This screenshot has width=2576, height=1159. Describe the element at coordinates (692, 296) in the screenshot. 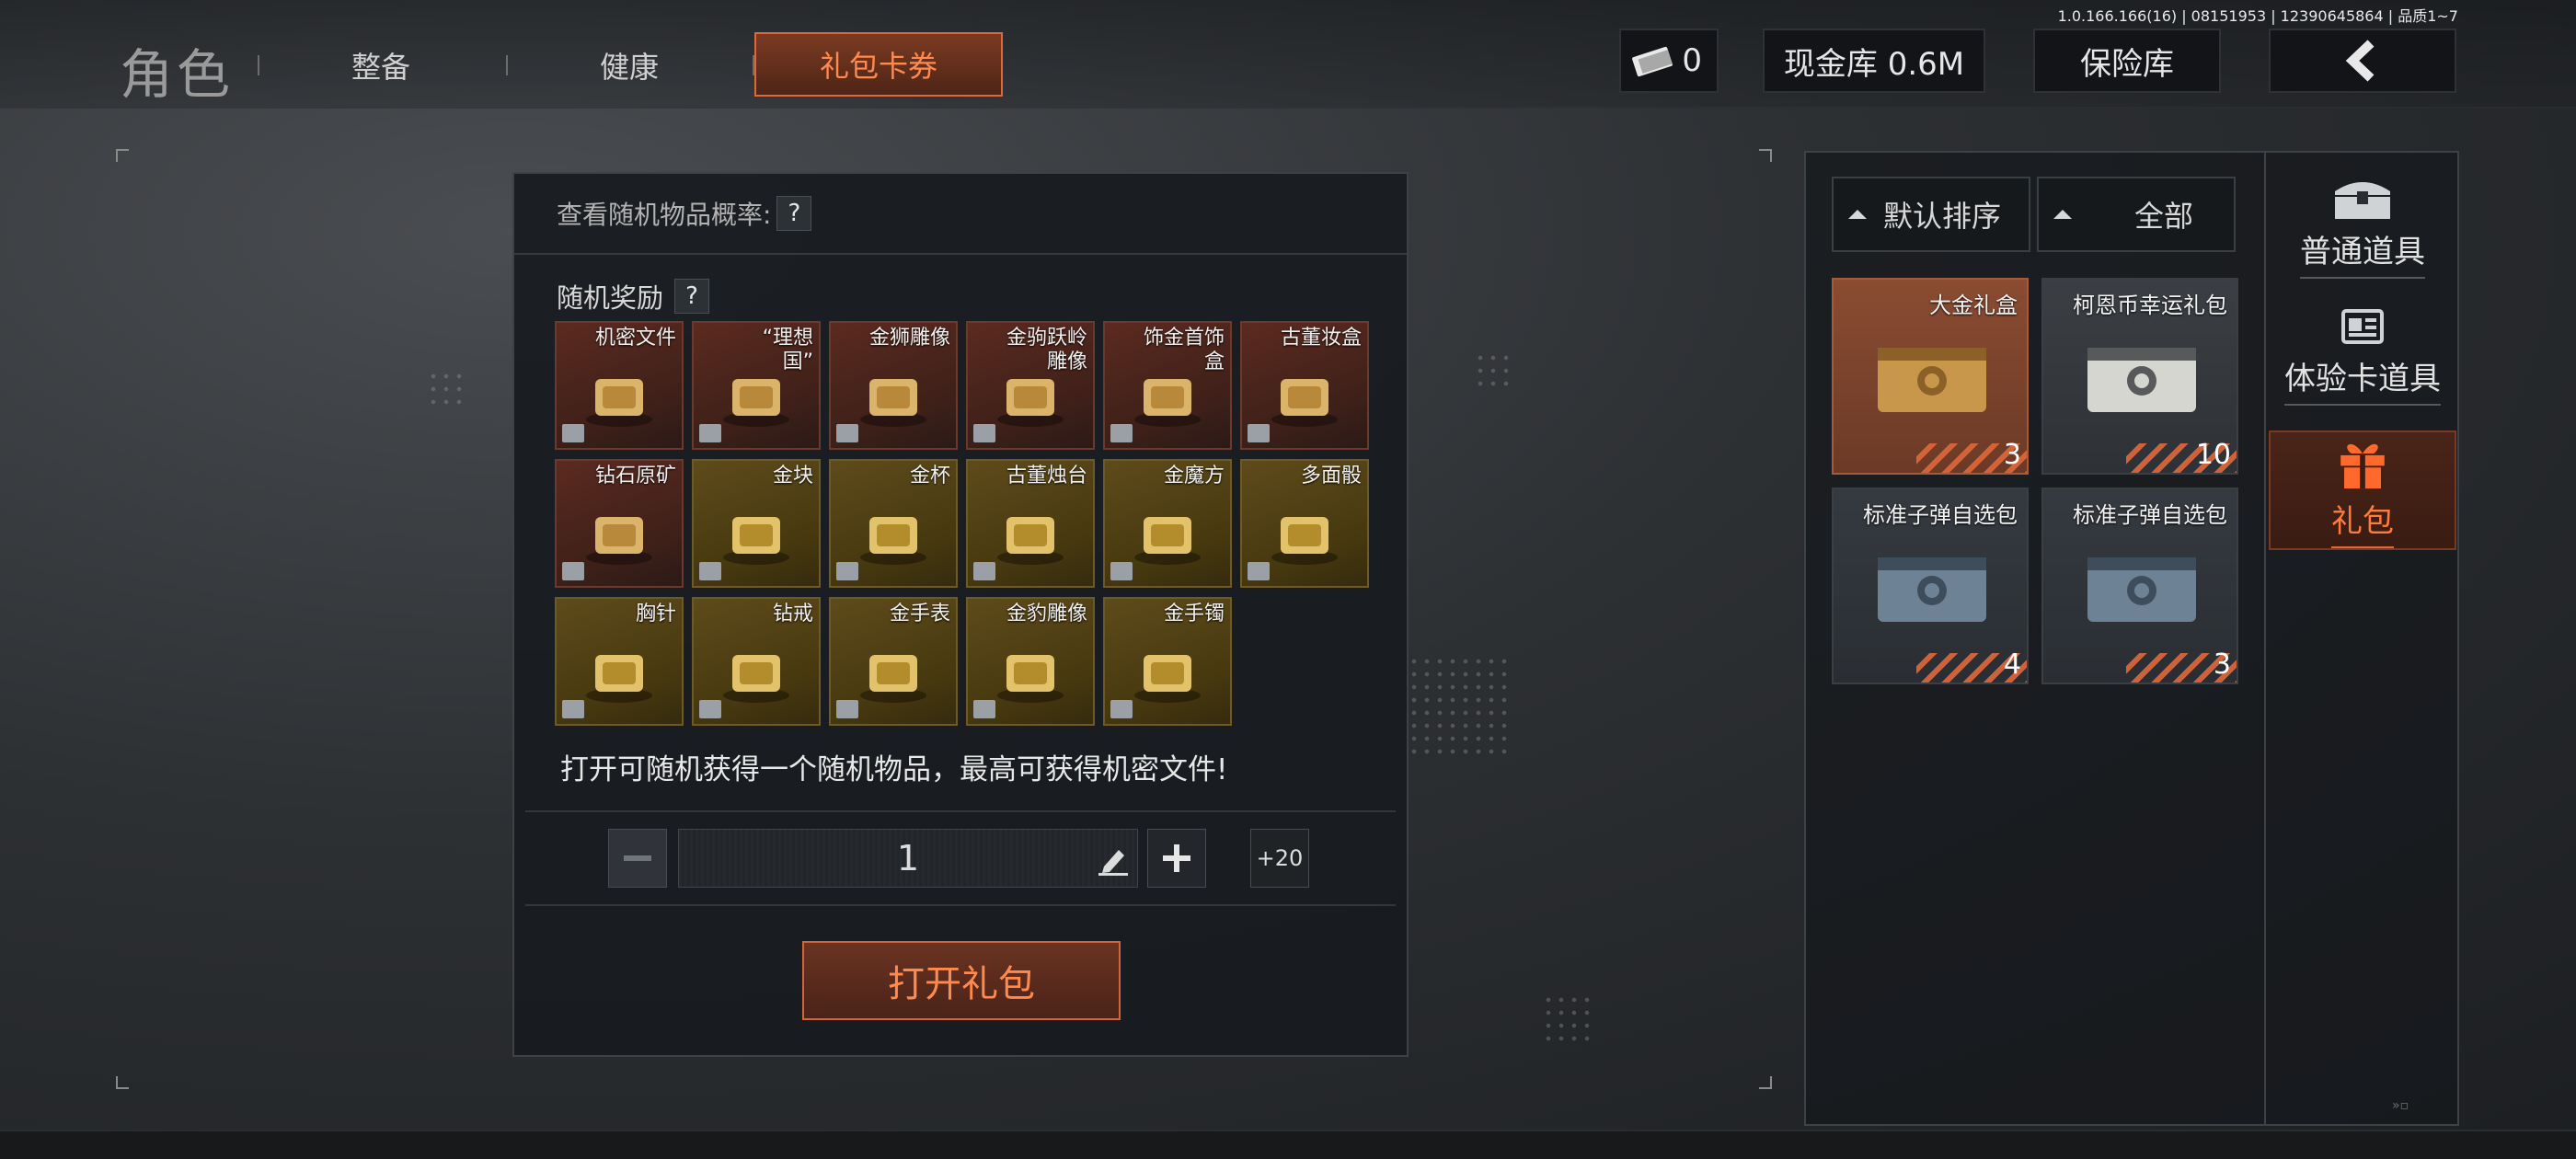

I see `reward-help-button: ?` at that location.